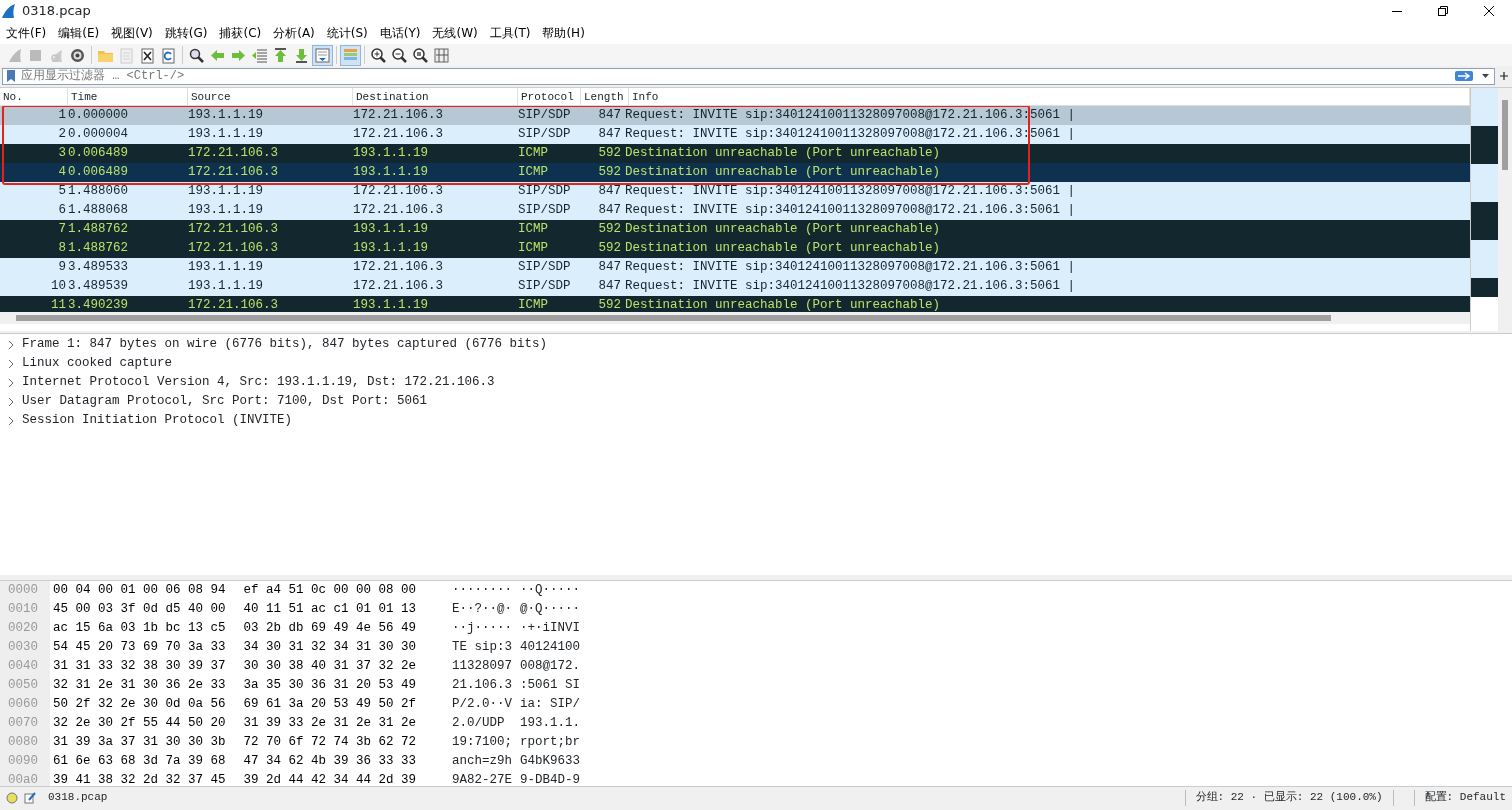 The image size is (1512, 810). Describe the element at coordinates (1489, 11) in the screenshot. I see `close-icon` at that location.